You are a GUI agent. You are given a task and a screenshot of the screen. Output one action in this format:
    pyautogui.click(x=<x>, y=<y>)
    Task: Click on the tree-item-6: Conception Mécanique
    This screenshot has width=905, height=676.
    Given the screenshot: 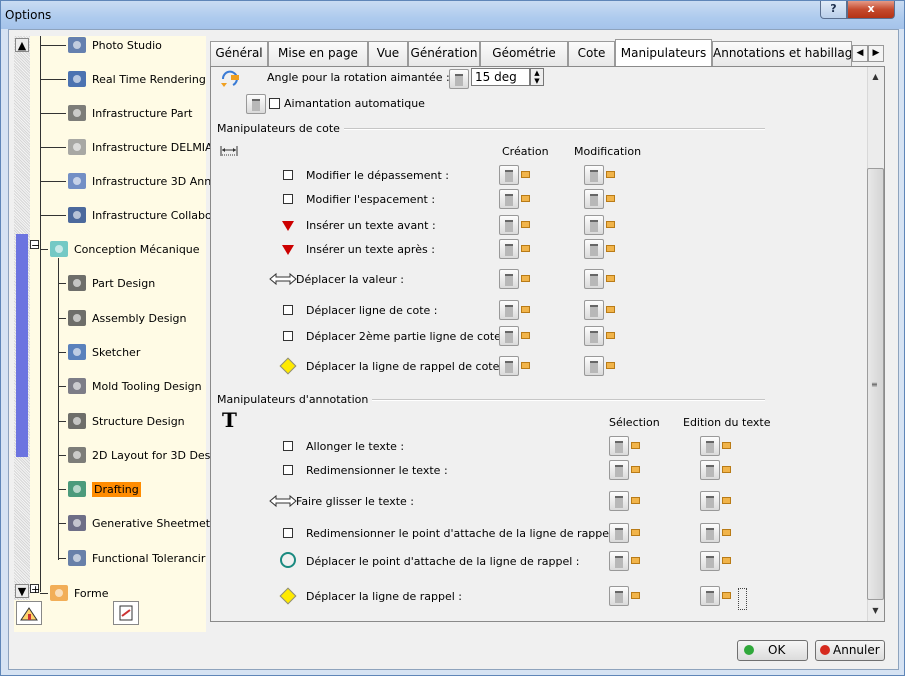 What is the action you would take?
    pyautogui.click(x=124, y=249)
    